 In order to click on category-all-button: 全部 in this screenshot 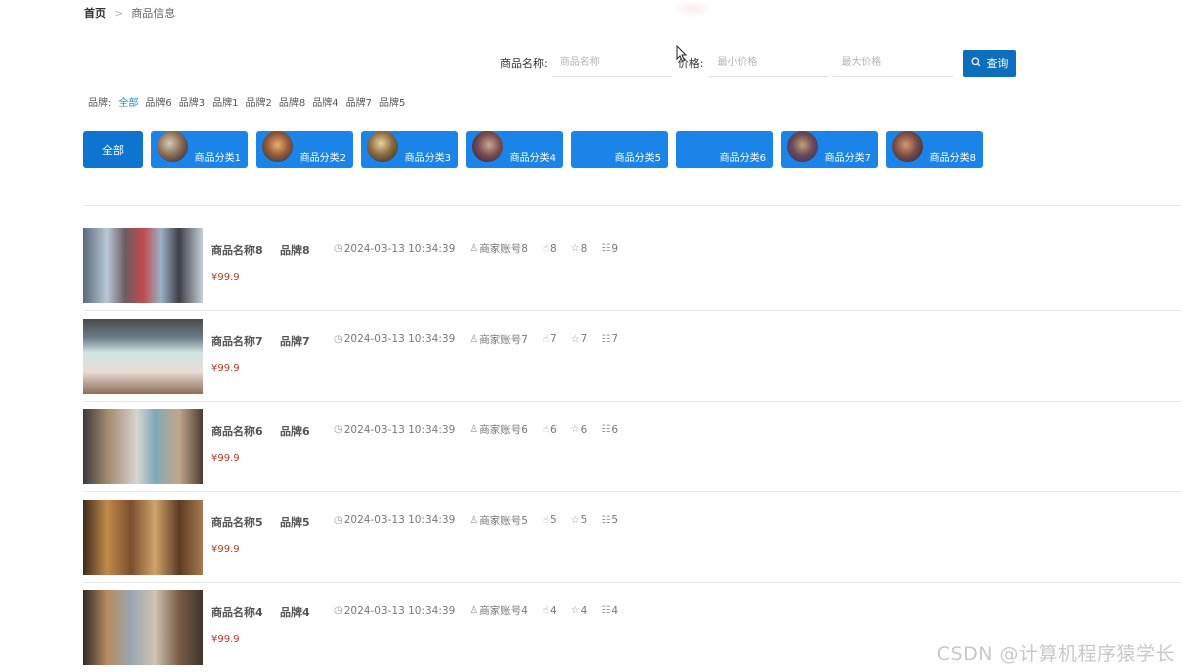, I will do `click(113, 149)`.